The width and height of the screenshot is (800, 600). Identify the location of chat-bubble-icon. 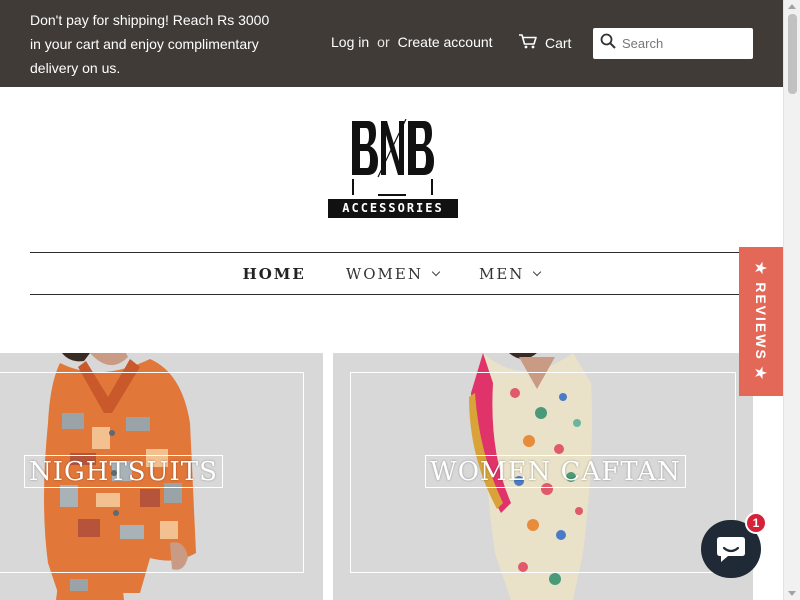
(731, 549).